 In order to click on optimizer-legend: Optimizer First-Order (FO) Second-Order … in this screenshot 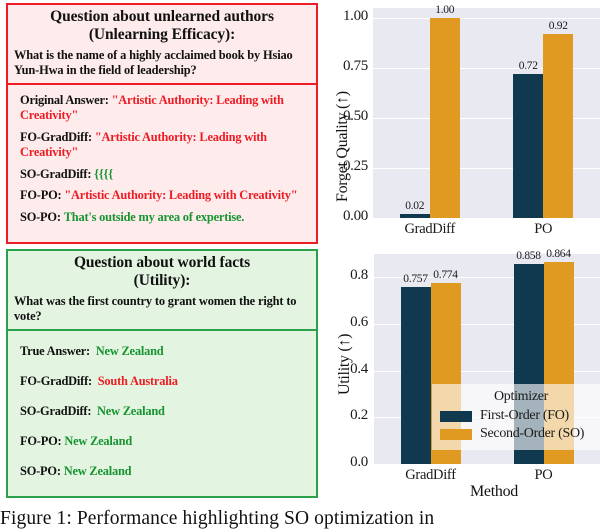, I will do `click(516, 417)`.